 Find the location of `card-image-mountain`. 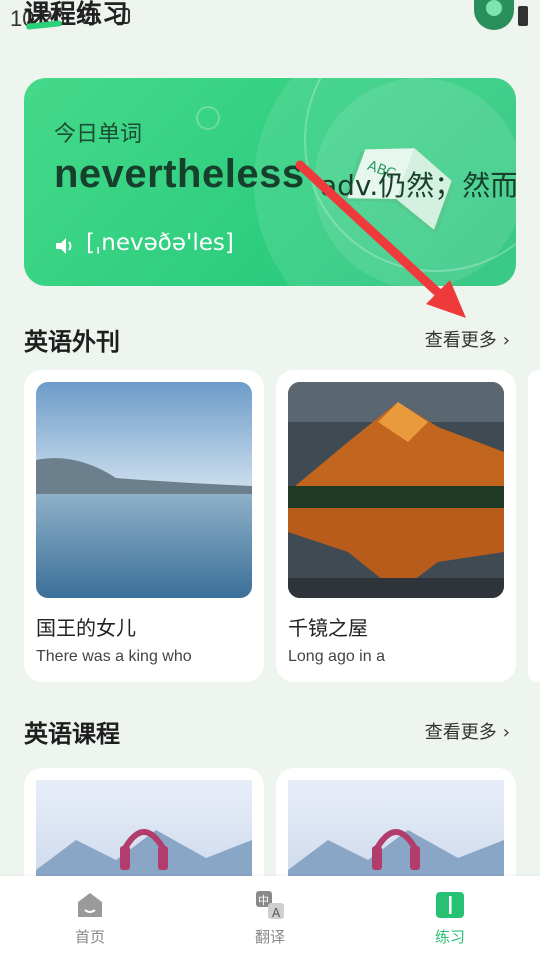

card-image-mountain is located at coordinates (396, 490).